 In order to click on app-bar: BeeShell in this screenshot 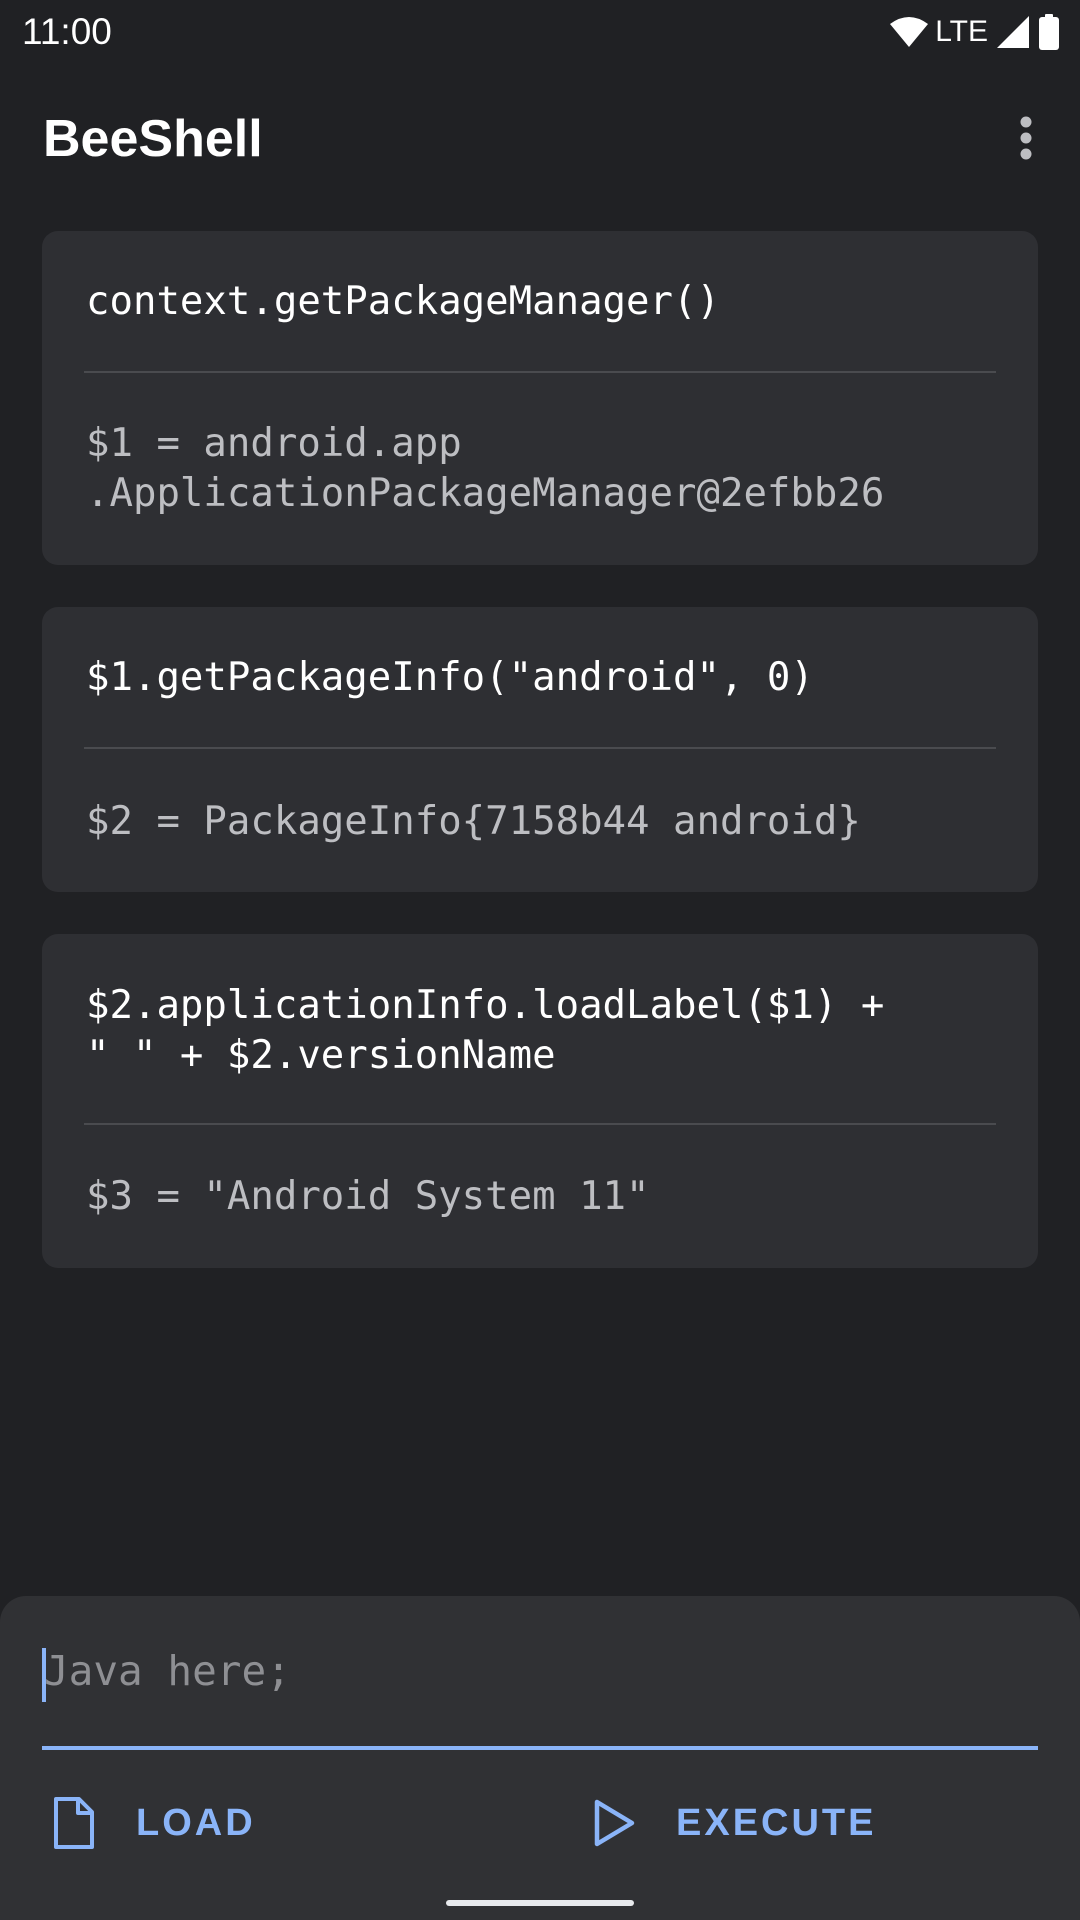, I will do `click(540, 139)`.